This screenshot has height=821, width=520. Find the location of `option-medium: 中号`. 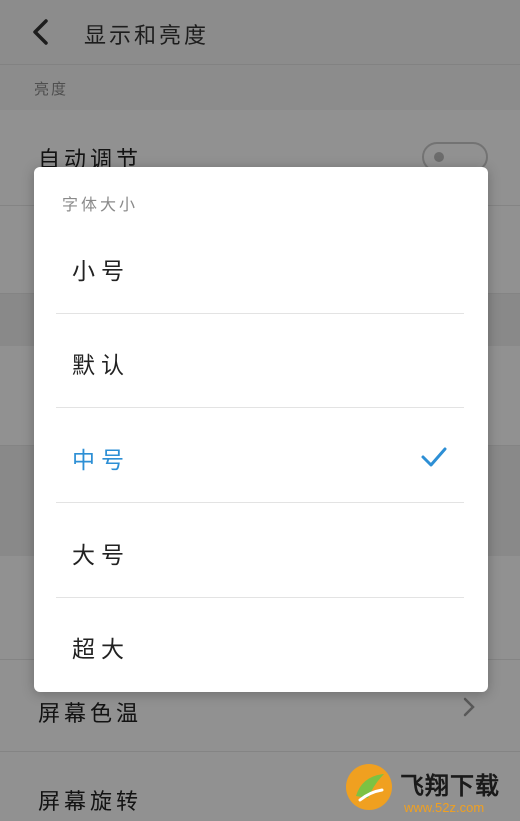

option-medium: 中号 is located at coordinates (260, 456).